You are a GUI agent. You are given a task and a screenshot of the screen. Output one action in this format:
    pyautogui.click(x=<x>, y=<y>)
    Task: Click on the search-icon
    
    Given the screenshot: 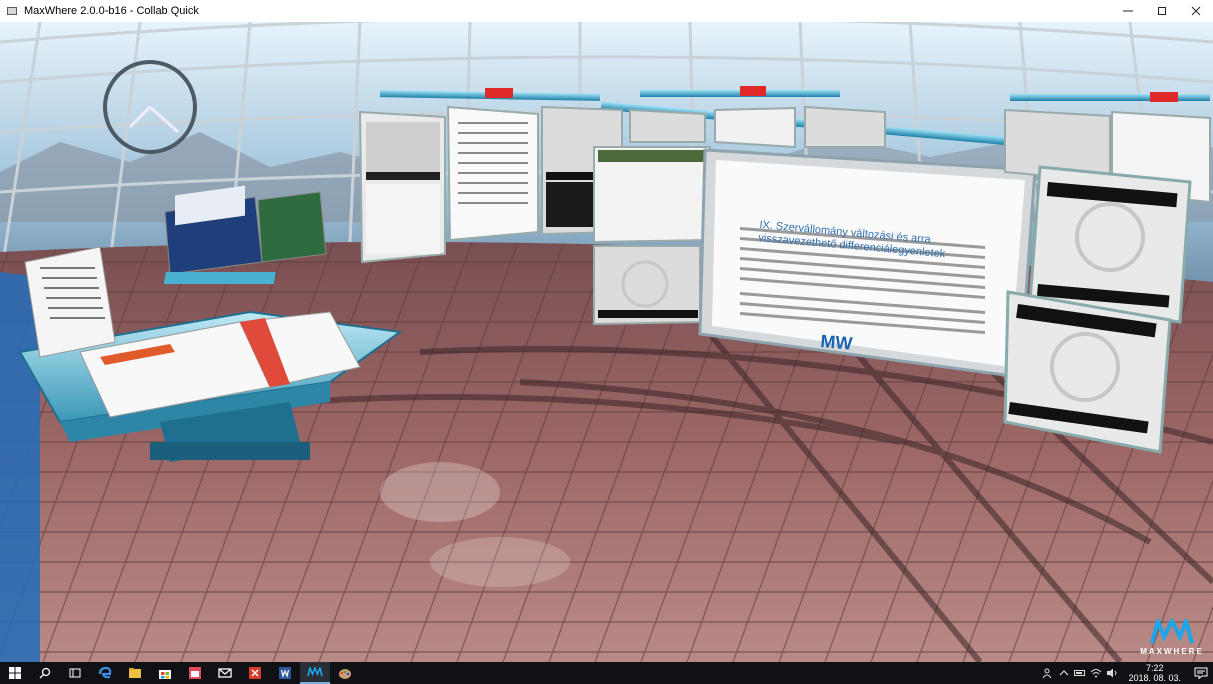 What is the action you would take?
    pyautogui.click(x=45, y=673)
    